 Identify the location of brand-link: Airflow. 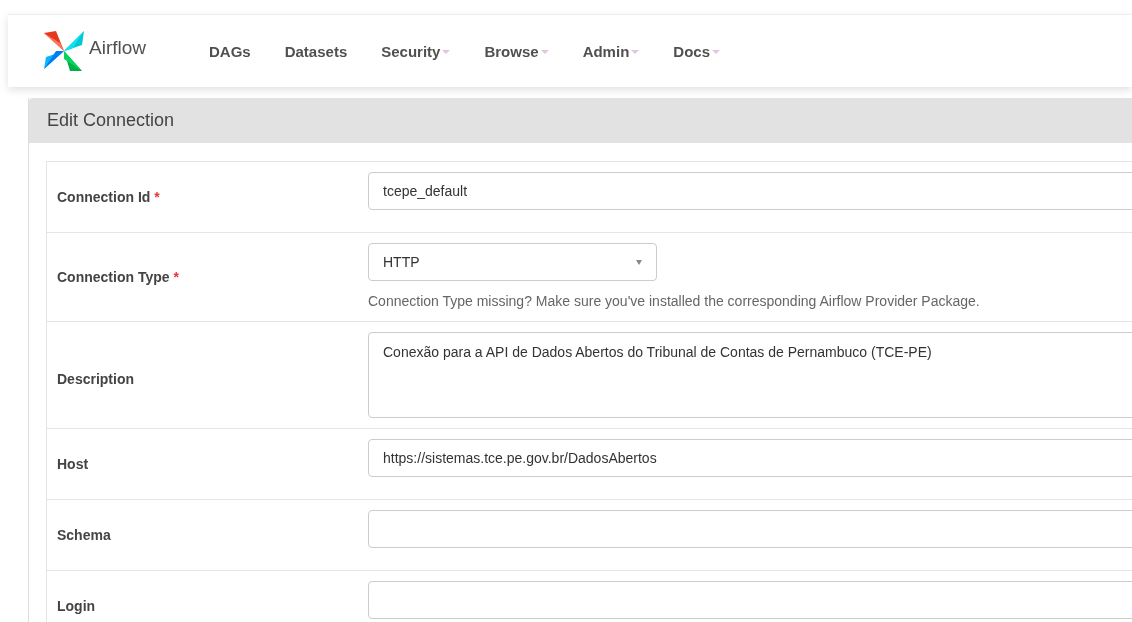
(117, 48).